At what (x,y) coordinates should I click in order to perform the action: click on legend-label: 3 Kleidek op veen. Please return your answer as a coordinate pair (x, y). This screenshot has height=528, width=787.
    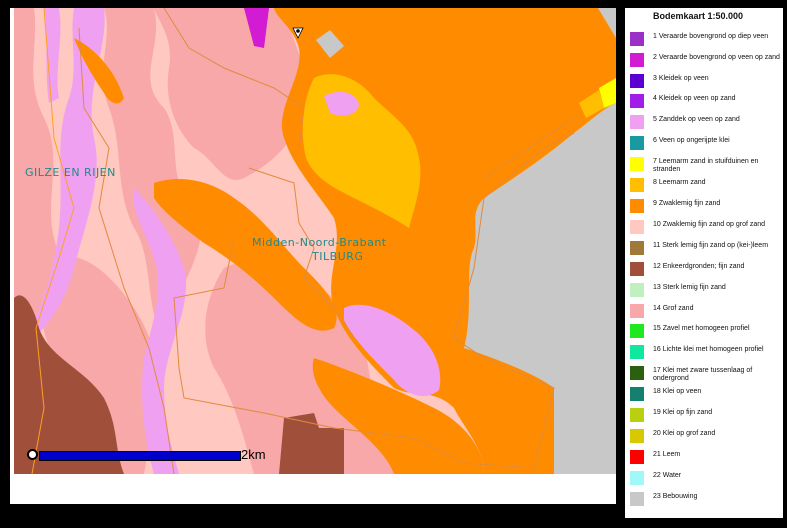
    Looking at the image, I should click on (681, 78).